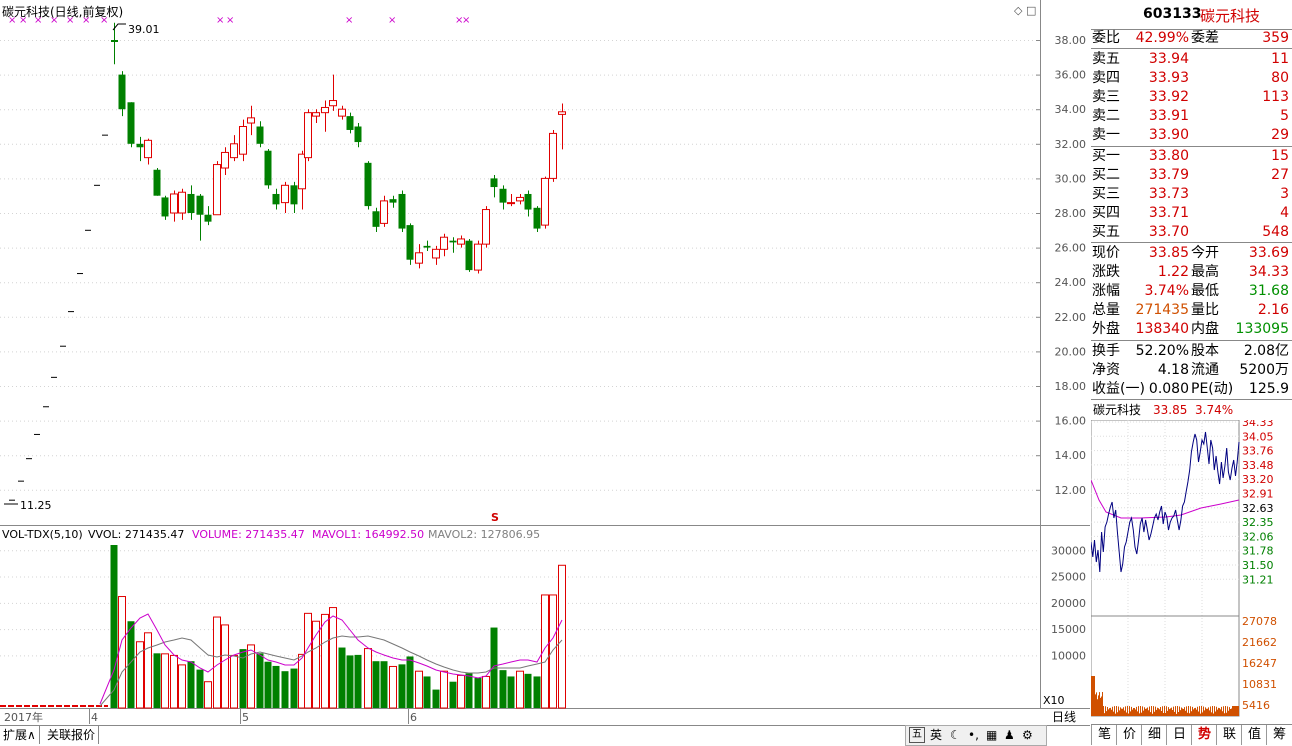 The width and height of the screenshot is (1292, 746). I want to click on intraday-price-tick: 31.78, so click(1258, 551).